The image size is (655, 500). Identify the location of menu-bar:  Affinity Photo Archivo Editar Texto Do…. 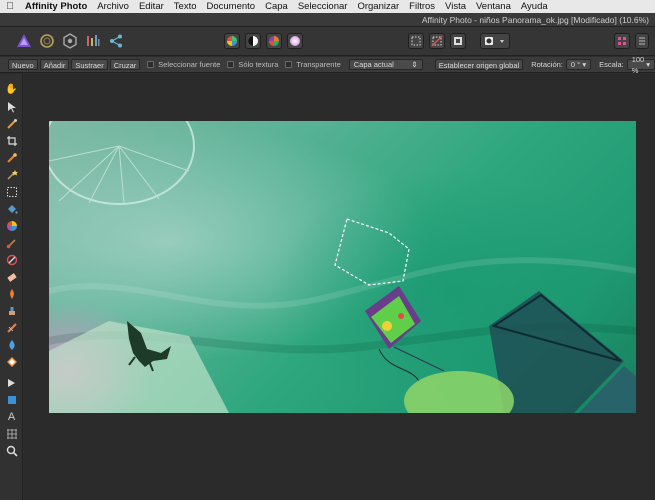
(327, 6).